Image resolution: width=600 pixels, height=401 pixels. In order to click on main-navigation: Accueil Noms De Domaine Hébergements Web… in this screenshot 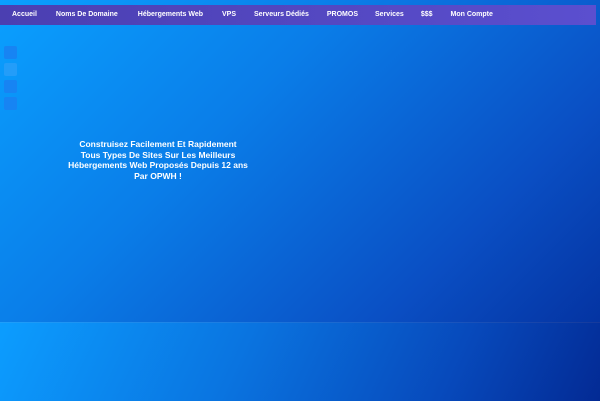, I will do `click(298, 15)`.